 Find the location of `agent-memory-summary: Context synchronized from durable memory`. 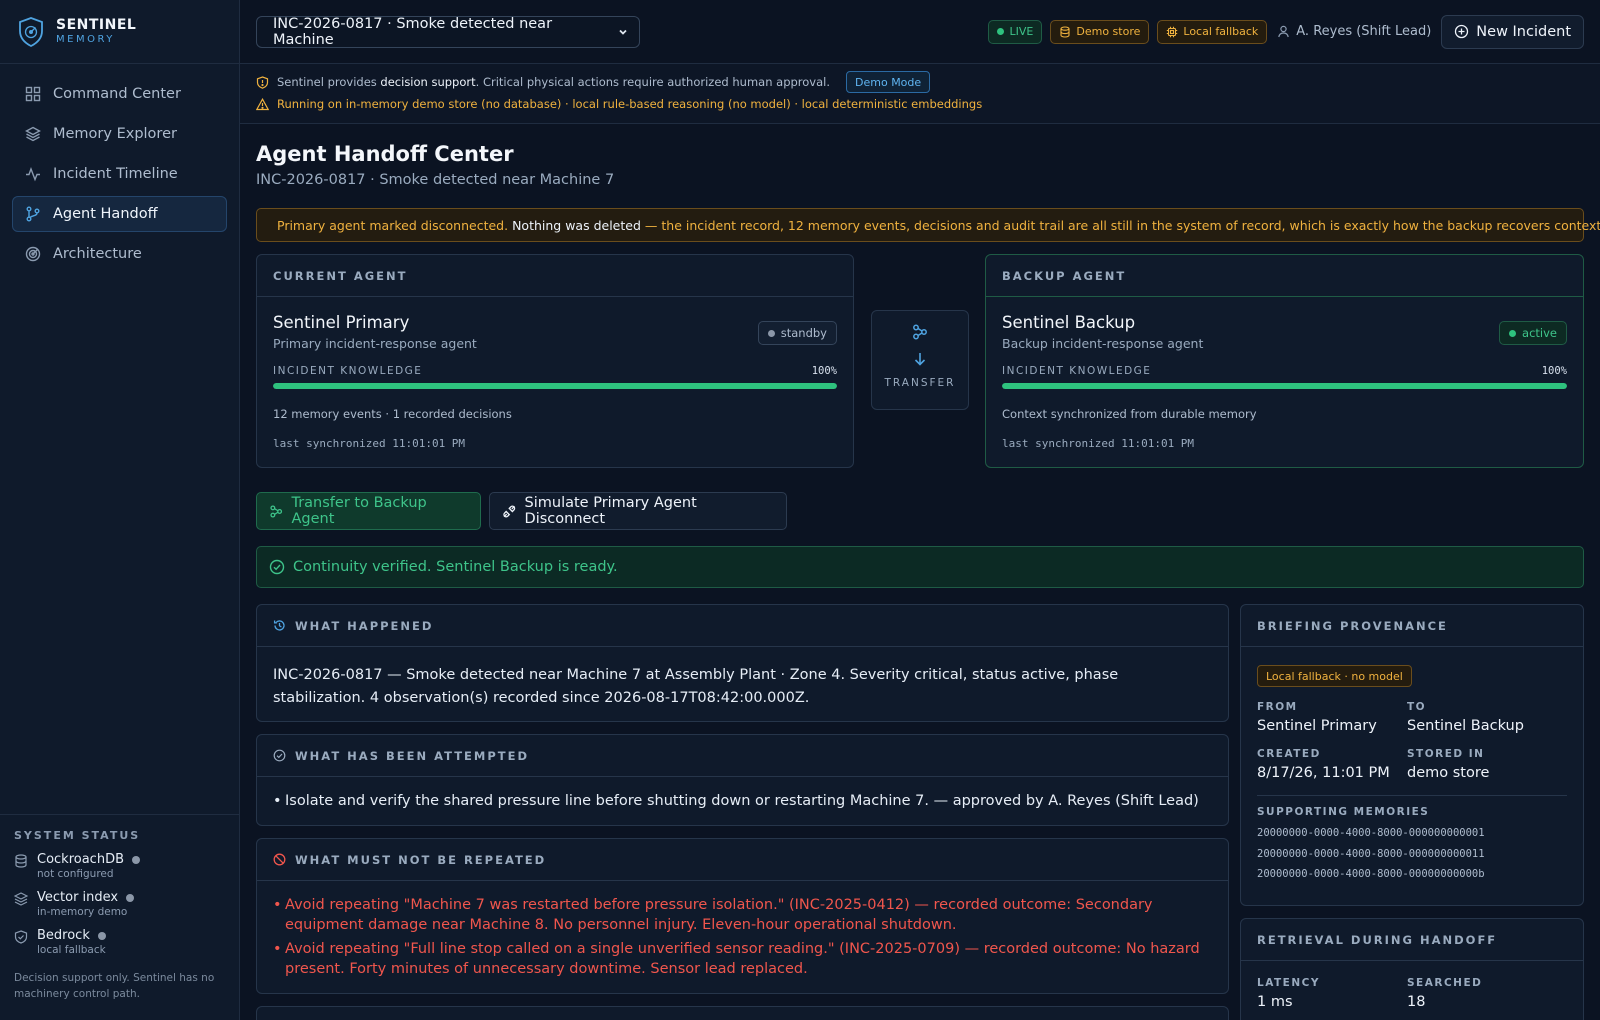

agent-memory-summary: Context synchronized from durable memory is located at coordinates (1129, 414).